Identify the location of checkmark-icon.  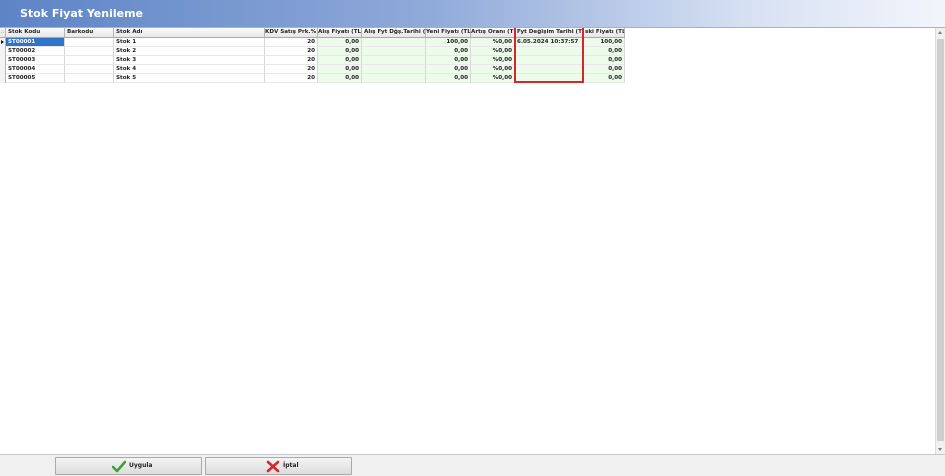
(119, 466).